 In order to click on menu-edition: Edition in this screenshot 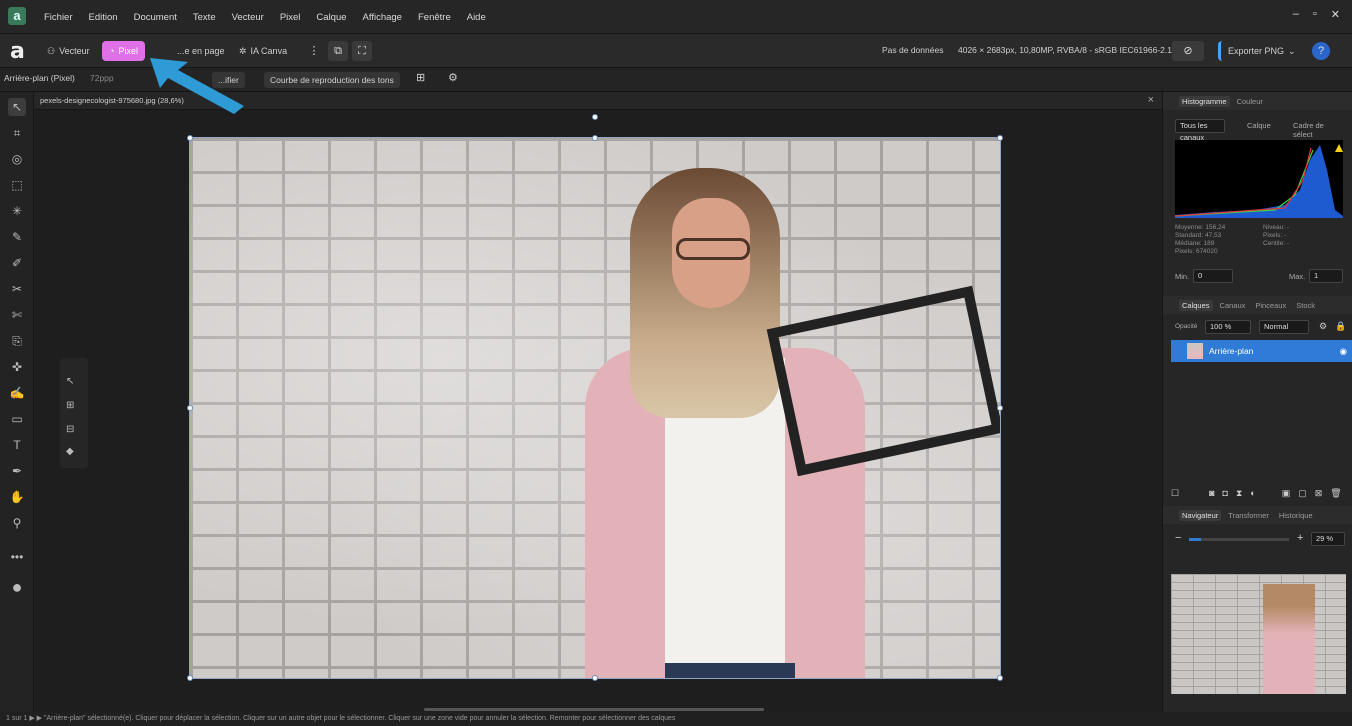, I will do `click(103, 17)`.